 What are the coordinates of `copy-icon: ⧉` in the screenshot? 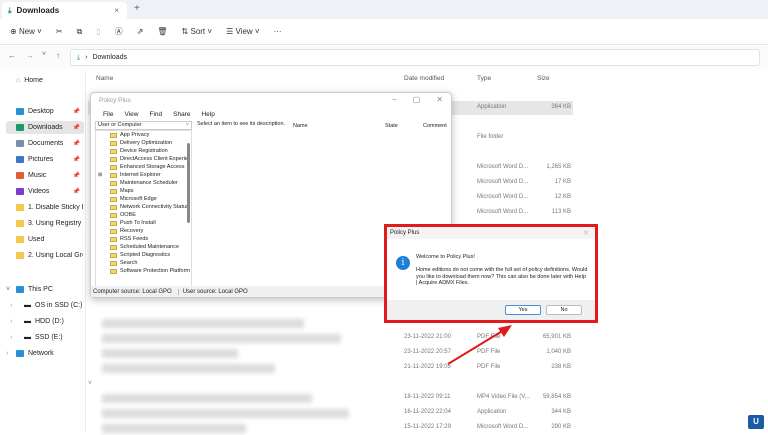 It's located at (80, 32).